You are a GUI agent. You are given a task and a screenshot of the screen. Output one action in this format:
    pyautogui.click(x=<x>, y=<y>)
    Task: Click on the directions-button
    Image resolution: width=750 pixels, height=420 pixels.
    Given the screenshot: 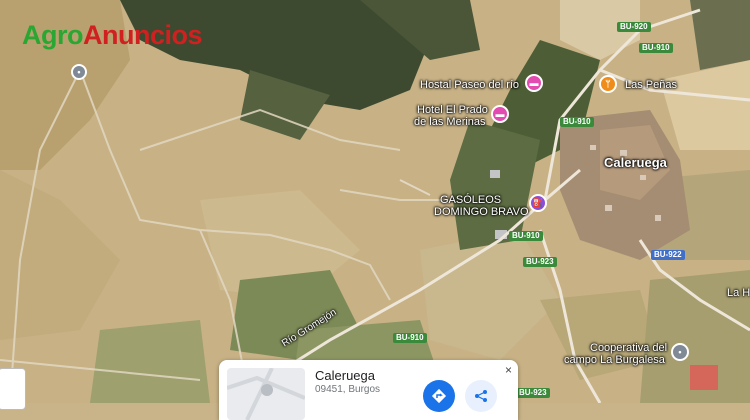 What is the action you would take?
    pyautogui.click(x=439, y=396)
    